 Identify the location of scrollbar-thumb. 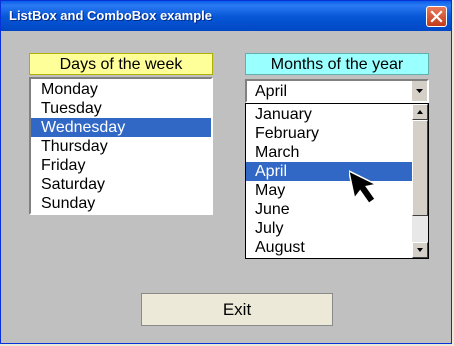
(420, 168).